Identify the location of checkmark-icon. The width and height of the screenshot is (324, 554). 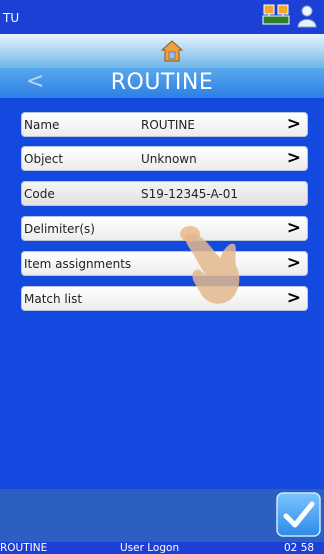
(298, 514).